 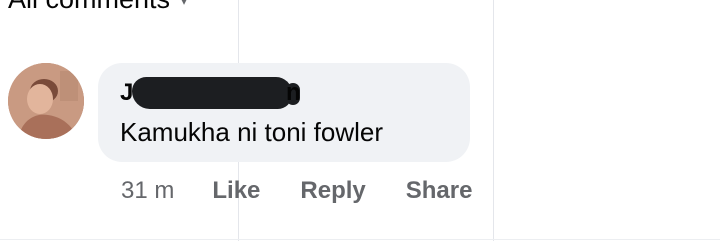 What do you see at coordinates (360, 239) in the screenshot?
I see `divider-bottom` at bounding box center [360, 239].